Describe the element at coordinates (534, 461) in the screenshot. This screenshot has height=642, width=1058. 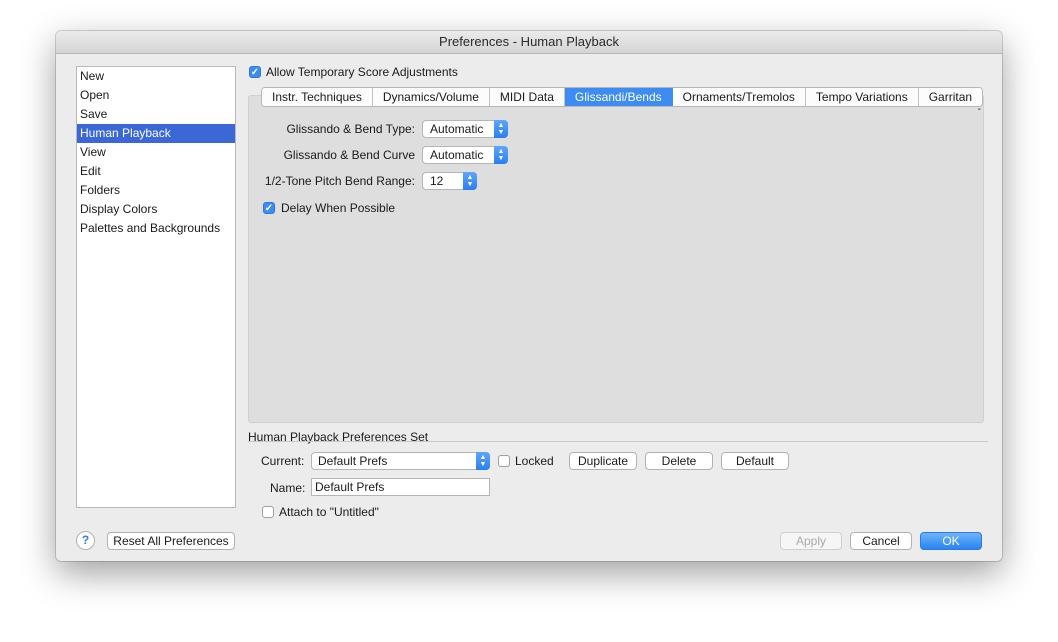
I see `locked-label: Locked` at that location.